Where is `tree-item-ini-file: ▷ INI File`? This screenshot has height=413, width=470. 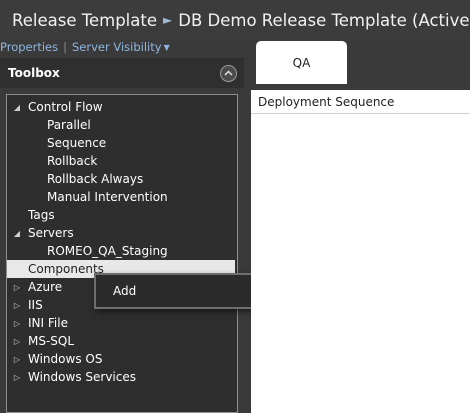 tree-item-ini-file: ▷ INI File is located at coordinates (121, 323).